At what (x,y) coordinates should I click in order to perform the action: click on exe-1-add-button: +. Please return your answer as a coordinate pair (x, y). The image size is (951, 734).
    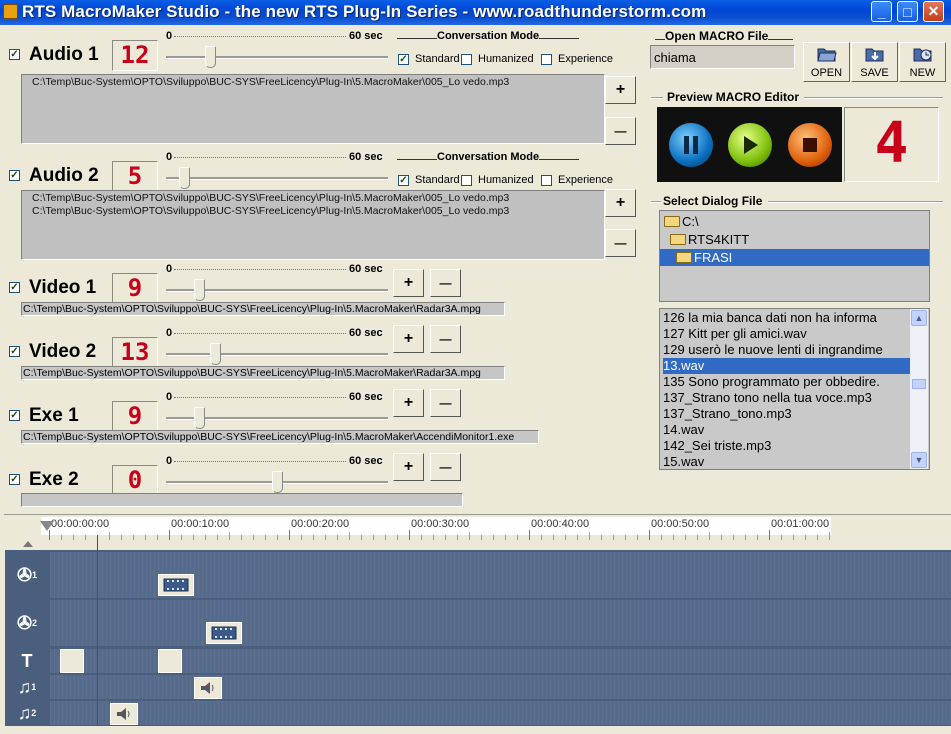
    Looking at the image, I should click on (408, 403).